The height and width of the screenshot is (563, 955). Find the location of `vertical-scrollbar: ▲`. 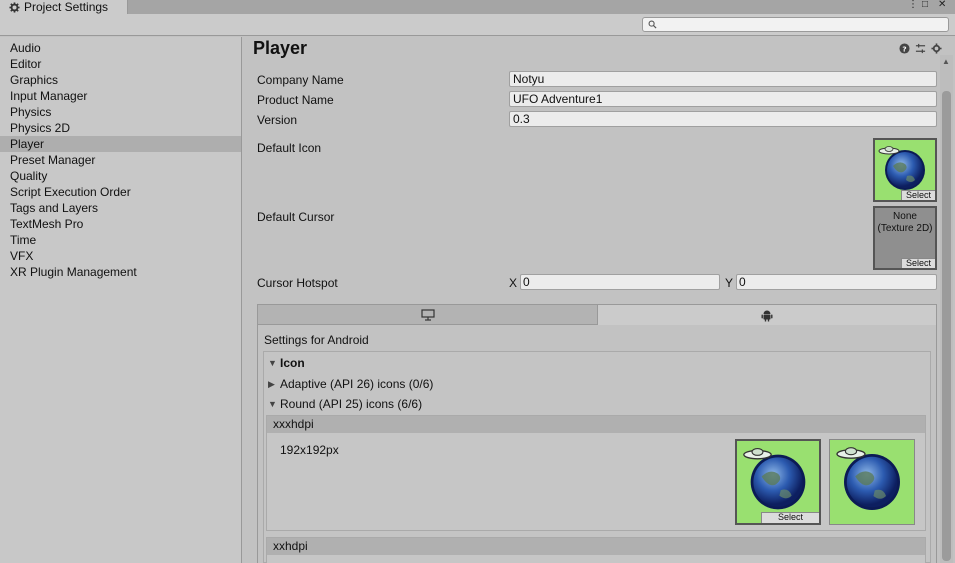

vertical-scrollbar: ▲ is located at coordinates (946, 309).